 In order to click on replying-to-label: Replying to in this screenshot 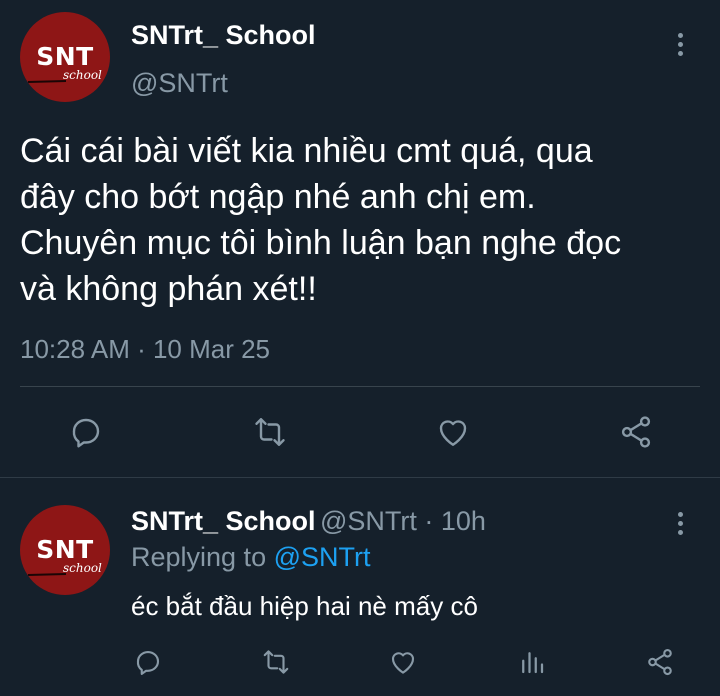, I will do `click(202, 557)`.